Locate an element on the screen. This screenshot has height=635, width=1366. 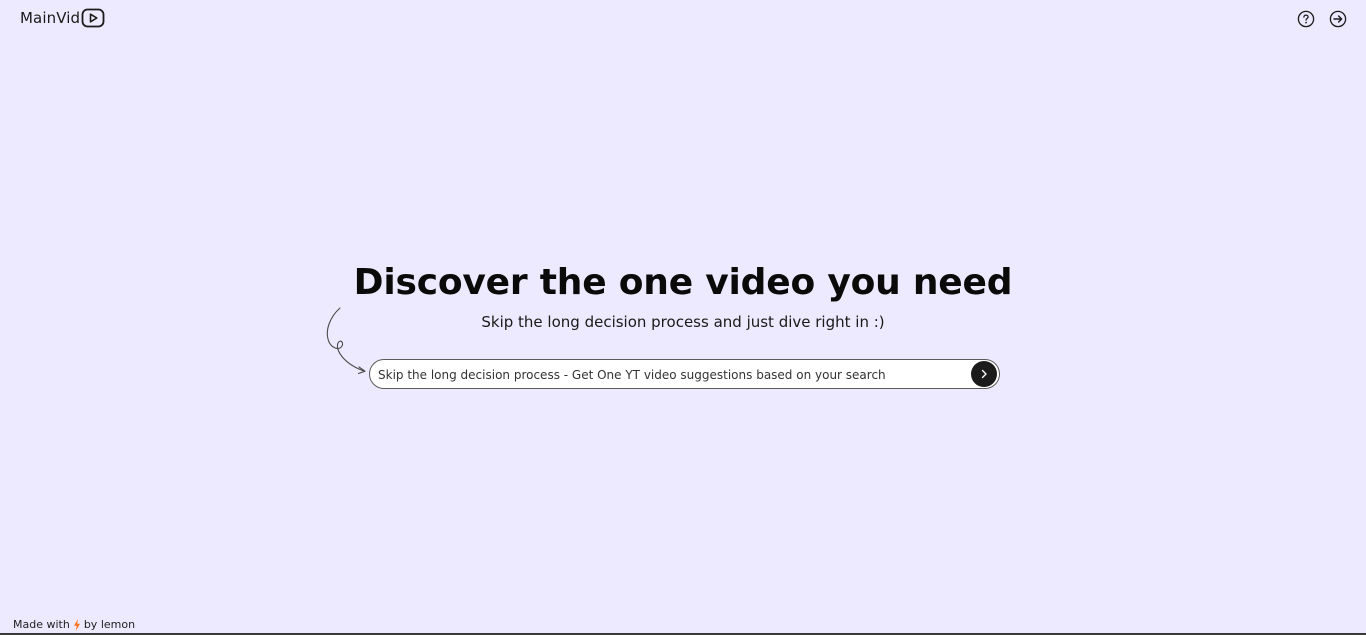
chevron-right-icon is located at coordinates (984, 374).